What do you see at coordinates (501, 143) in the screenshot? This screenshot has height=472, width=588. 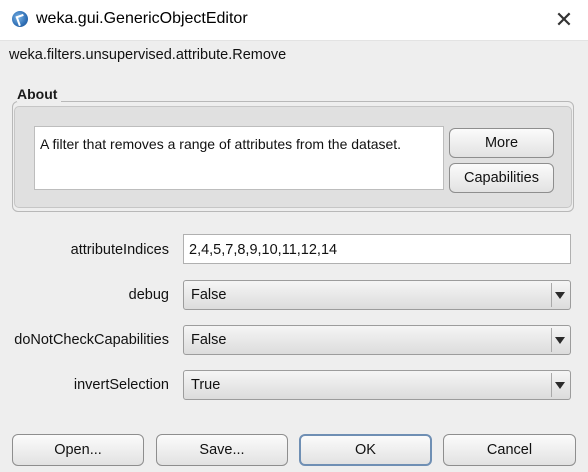 I see `more-button: More` at bounding box center [501, 143].